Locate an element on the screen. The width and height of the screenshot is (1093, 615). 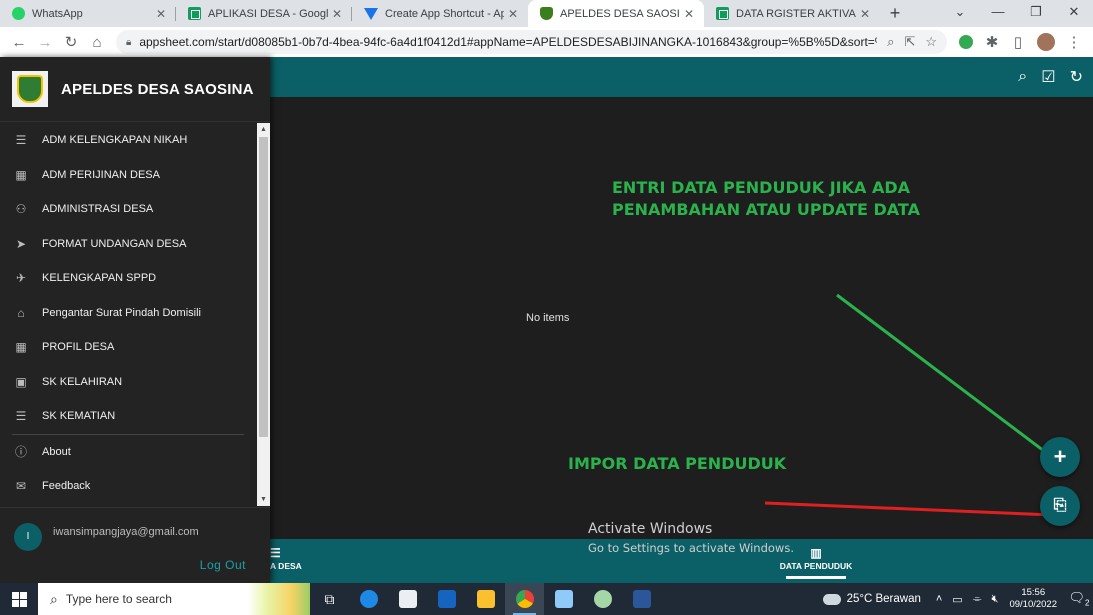
menu-item-feedback: ✉ Feedback is located at coordinates (128, 486).